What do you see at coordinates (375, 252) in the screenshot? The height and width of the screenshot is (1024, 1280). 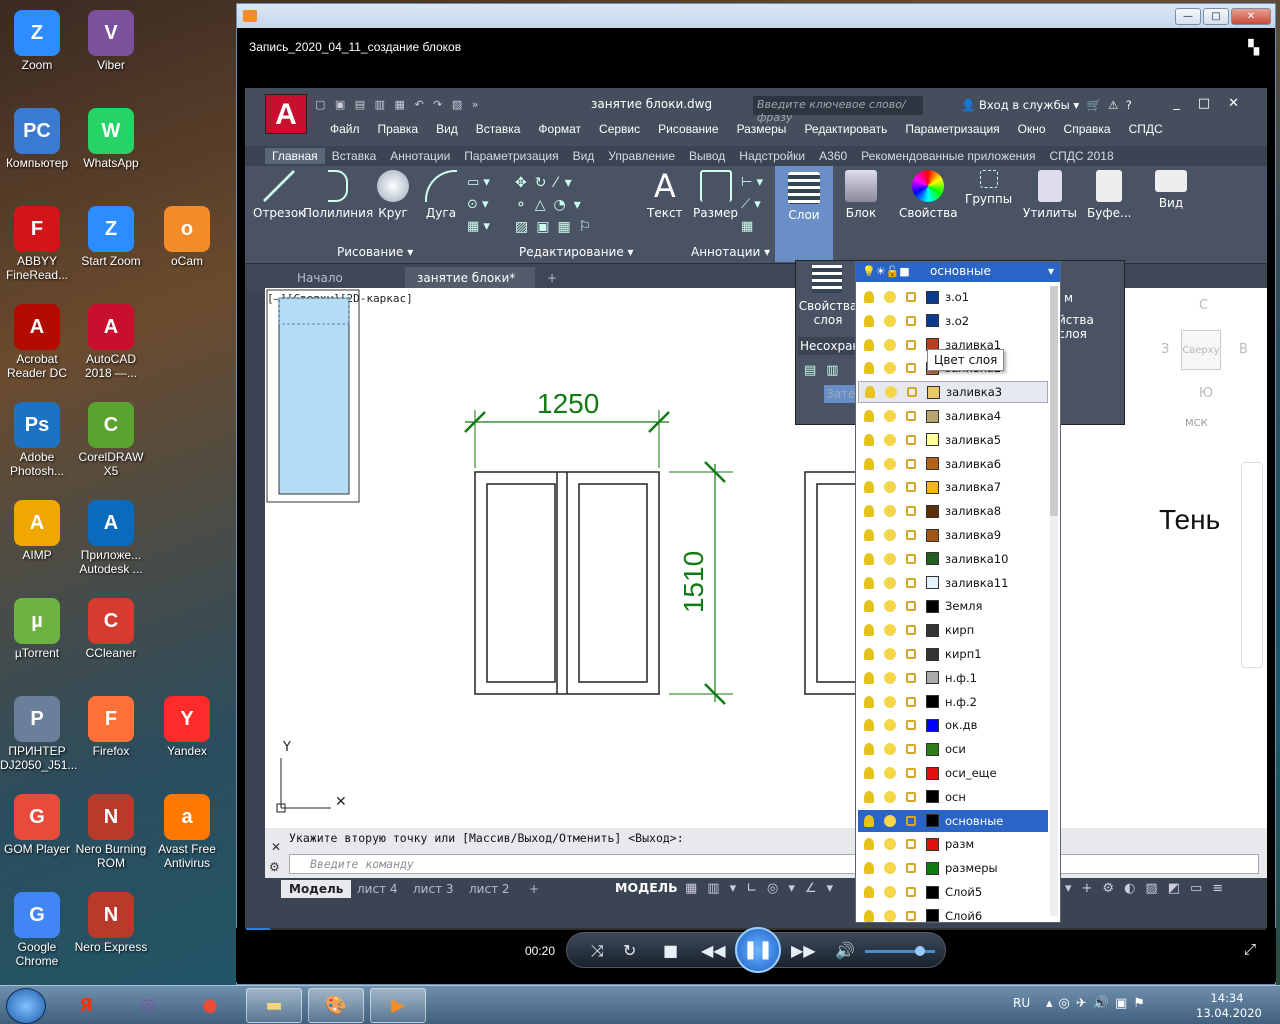 I see `draw-panel-title: Рисование ▾` at bounding box center [375, 252].